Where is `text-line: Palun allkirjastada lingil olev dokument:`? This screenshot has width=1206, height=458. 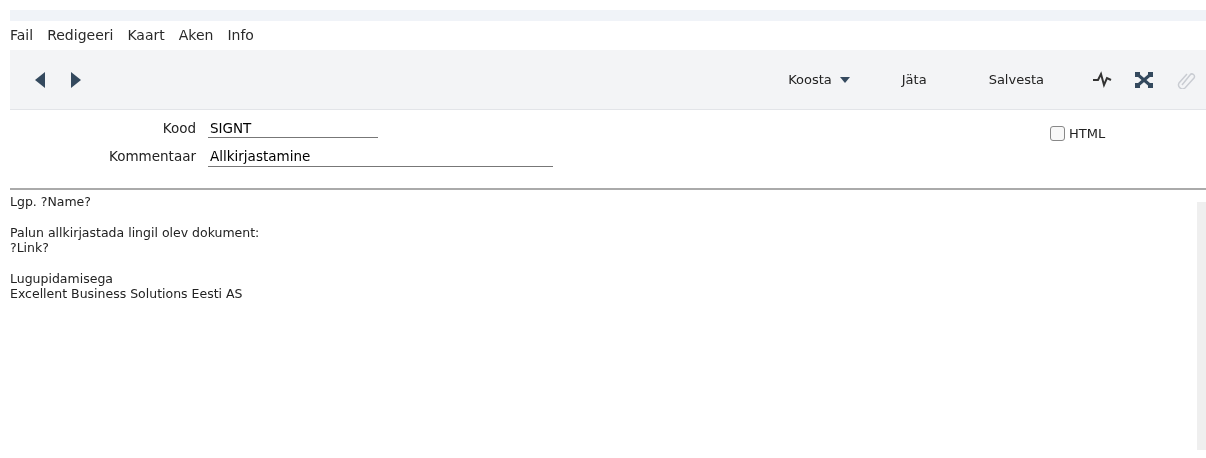 text-line: Palun allkirjastada lingil olev dokument: is located at coordinates (135, 232).